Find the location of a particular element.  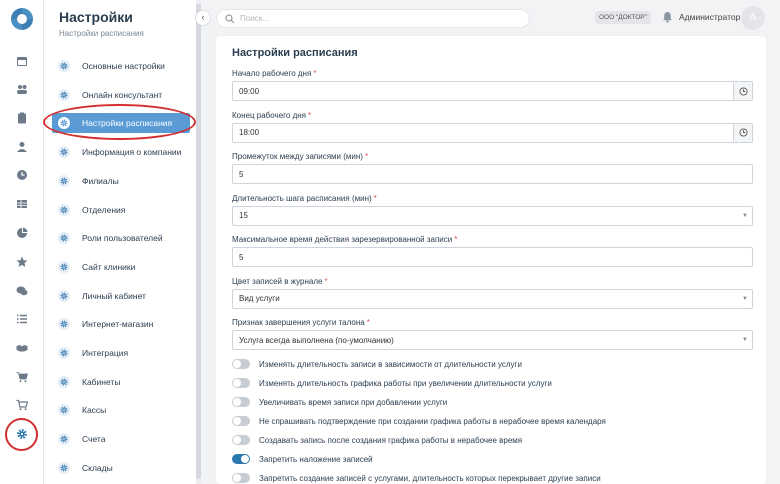

cart-icon is located at coordinates (22, 377).